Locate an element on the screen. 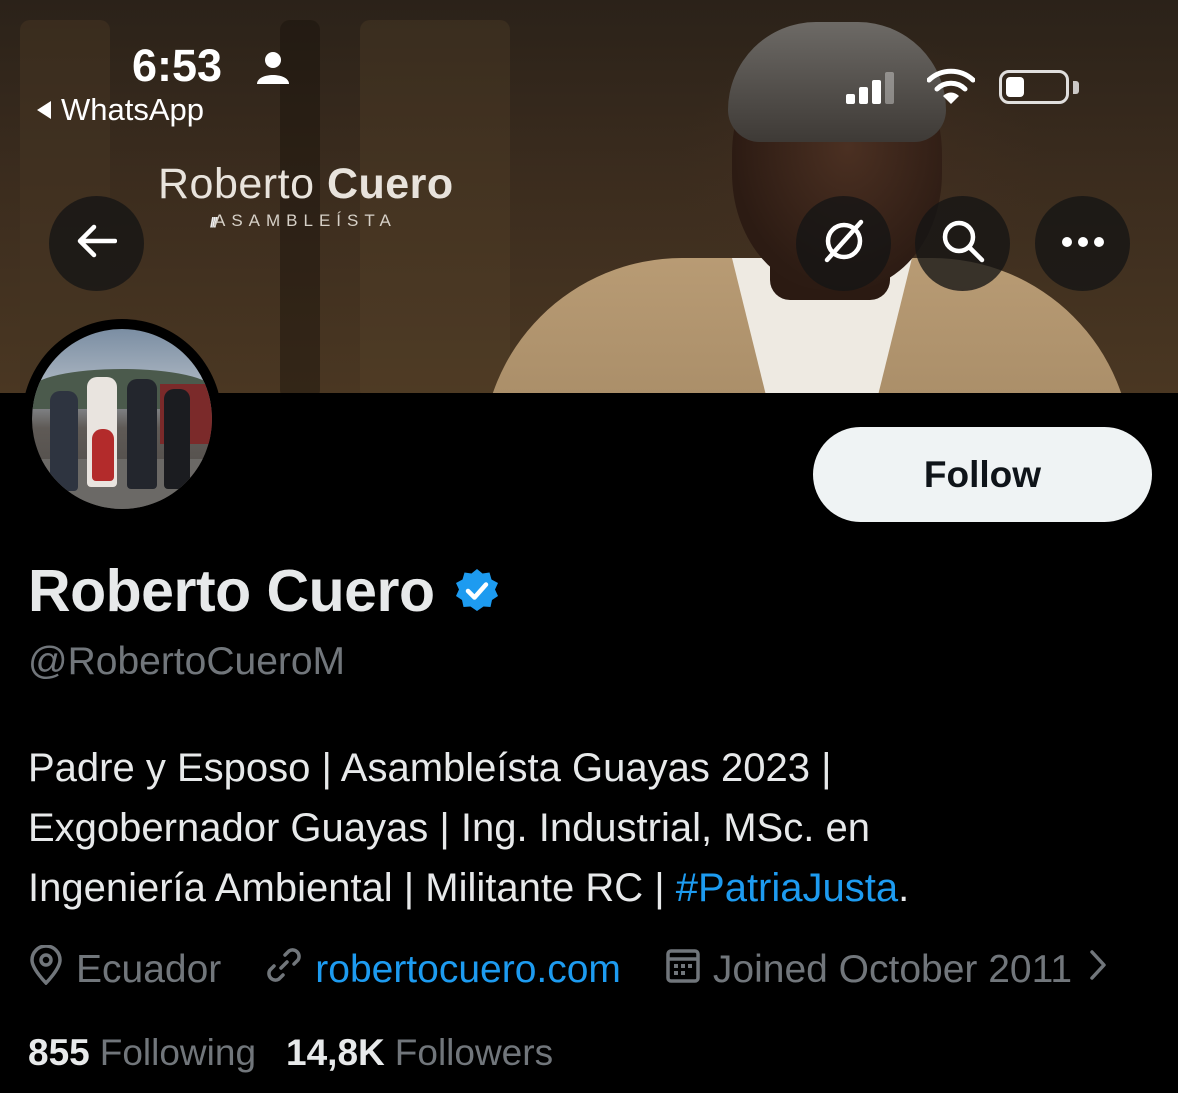 The width and height of the screenshot is (1178, 1093). arrow-left-icon is located at coordinates (97, 243).